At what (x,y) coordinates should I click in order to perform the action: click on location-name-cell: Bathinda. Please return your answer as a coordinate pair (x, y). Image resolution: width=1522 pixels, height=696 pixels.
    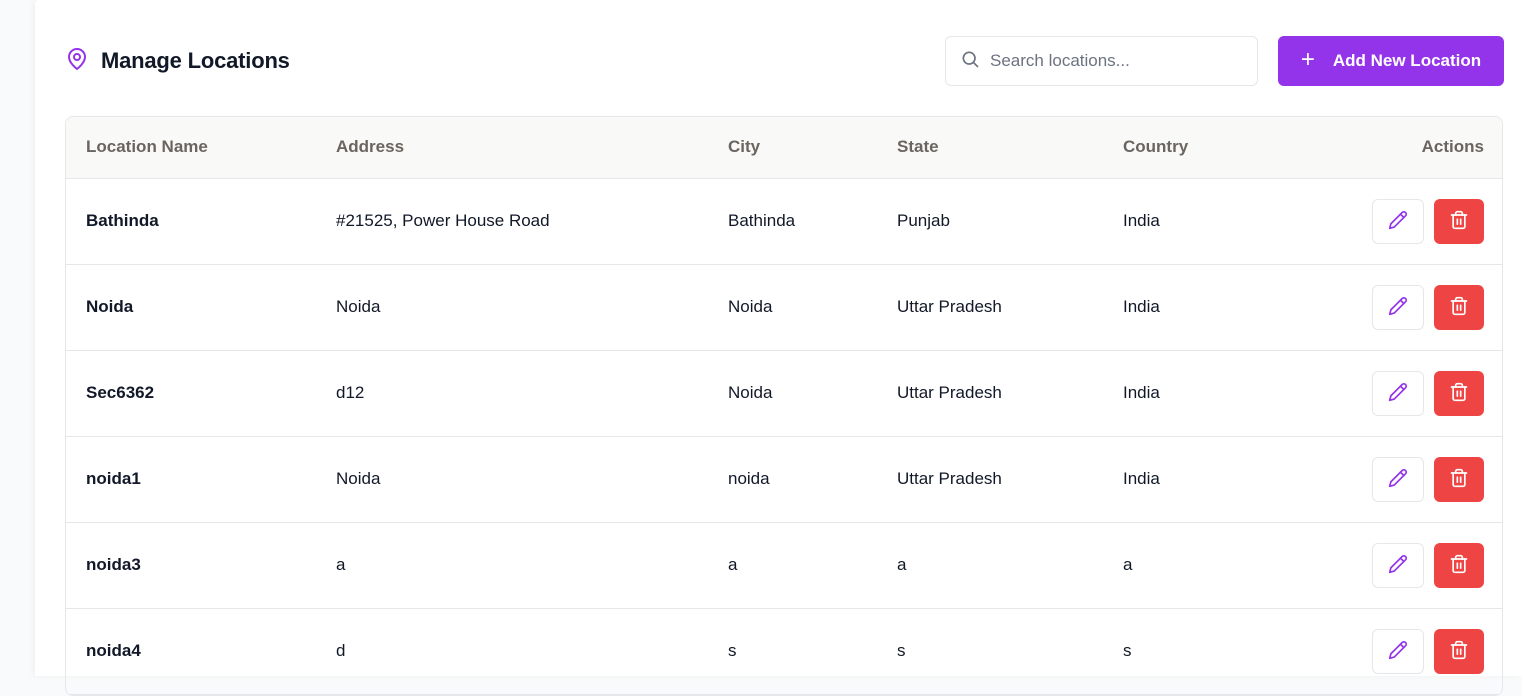
    Looking at the image, I should click on (122, 220).